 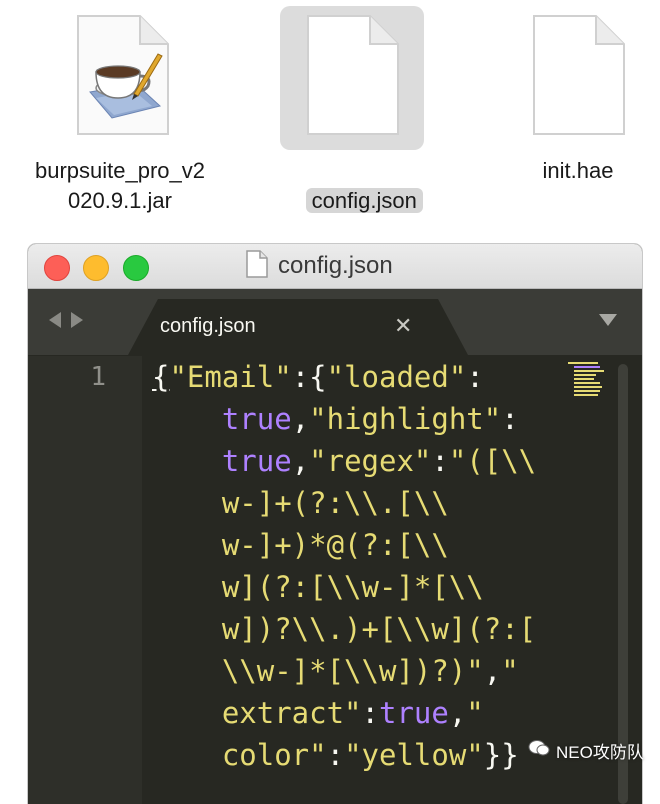 What do you see at coordinates (364, 200) in the screenshot?
I see `file-label-selected: config.json` at bounding box center [364, 200].